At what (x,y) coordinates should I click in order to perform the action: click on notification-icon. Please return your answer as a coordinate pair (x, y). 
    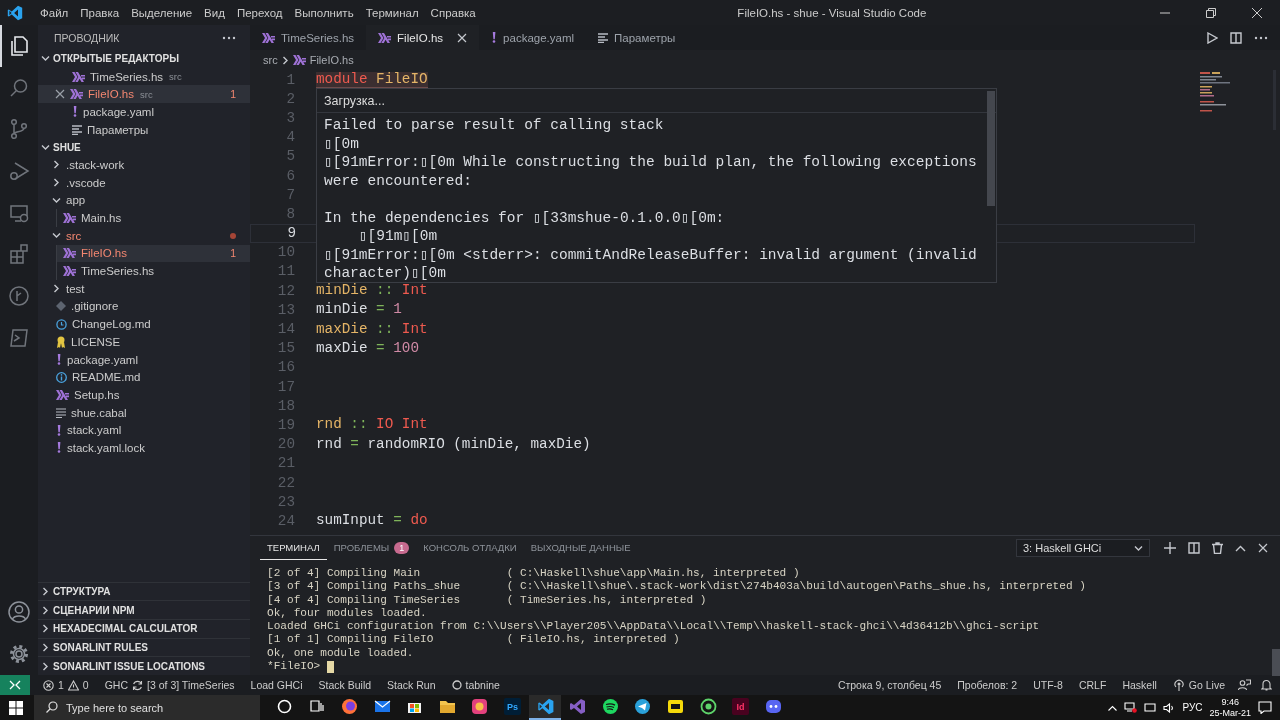
    Looking at the image, I should click on (1265, 707).